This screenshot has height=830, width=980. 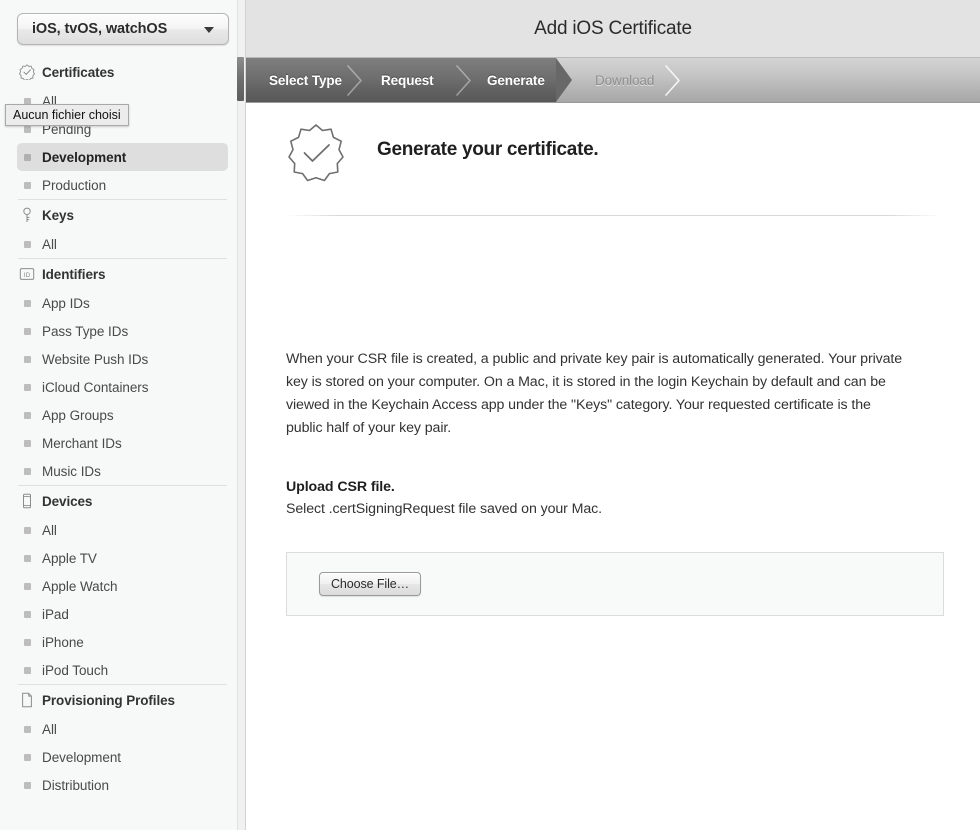 What do you see at coordinates (71, 471) in the screenshot?
I see `sidebar-item-label: Music IDs` at bounding box center [71, 471].